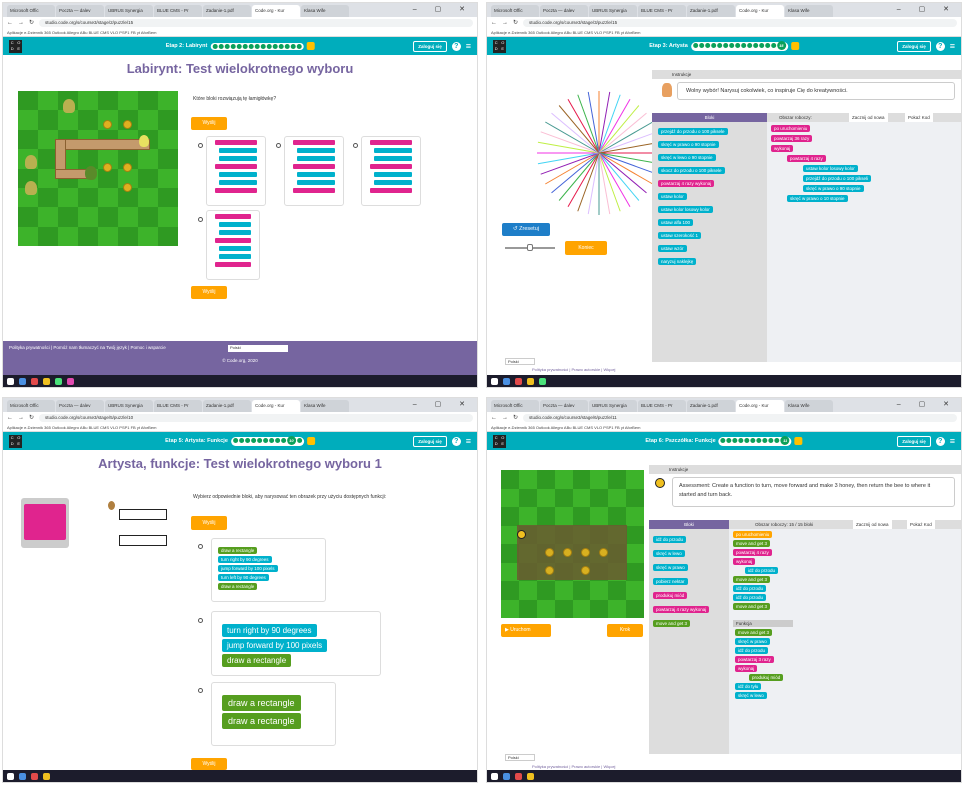 The image size is (965, 785). Describe the element at coordinates (754, 632) in the screenshot. I see `function-body-block: move and get 3` at that location.